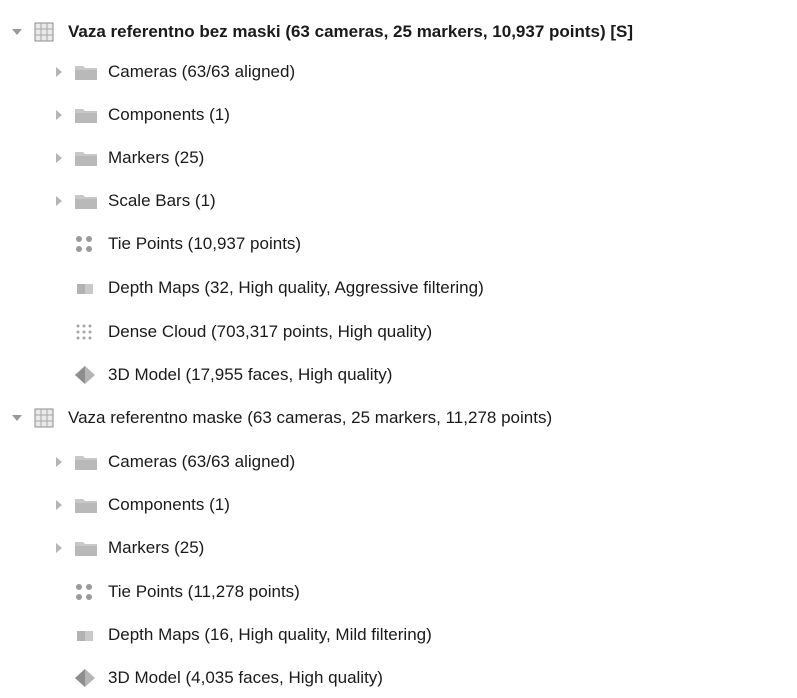  I want to click on tree-item-label: 3D Model (17,955 faces, High quality), so click(250, 374).